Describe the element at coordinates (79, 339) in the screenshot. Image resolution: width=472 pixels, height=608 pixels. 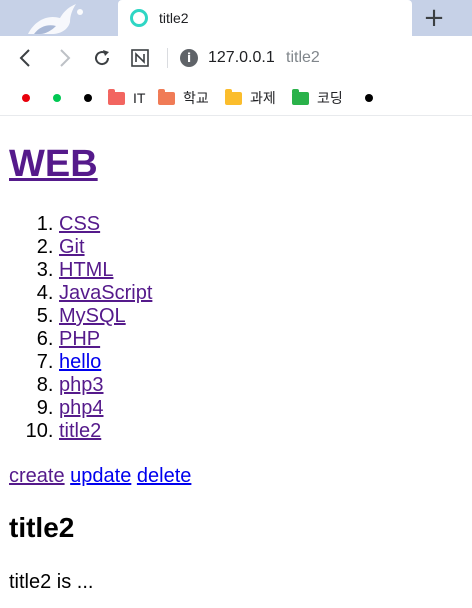
I see `topic-link-php: PHP` at that location.